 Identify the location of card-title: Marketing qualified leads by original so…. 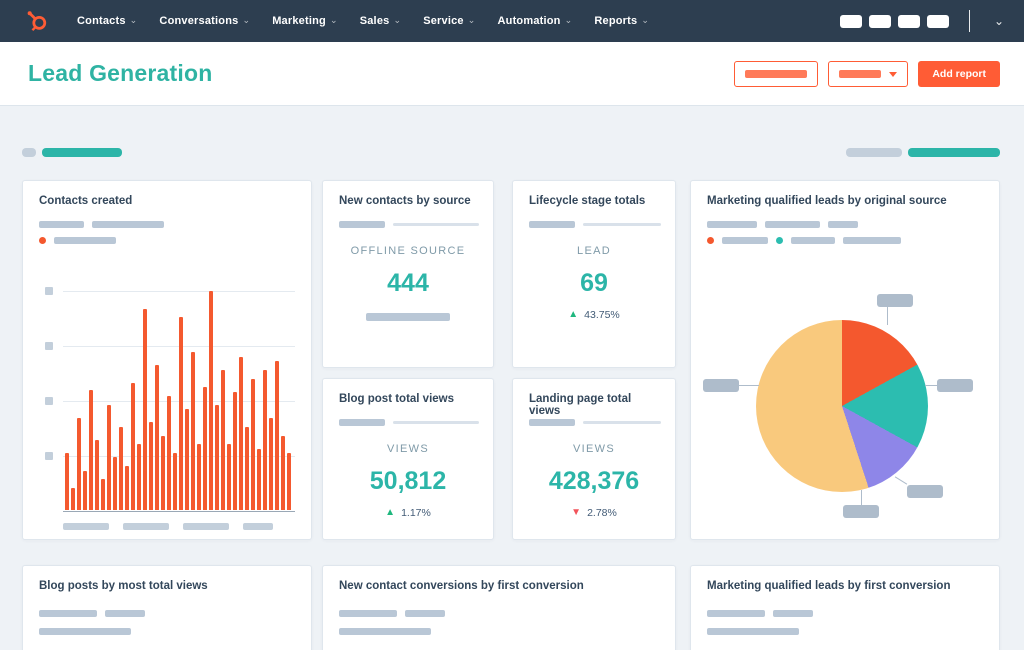
(827, 201).